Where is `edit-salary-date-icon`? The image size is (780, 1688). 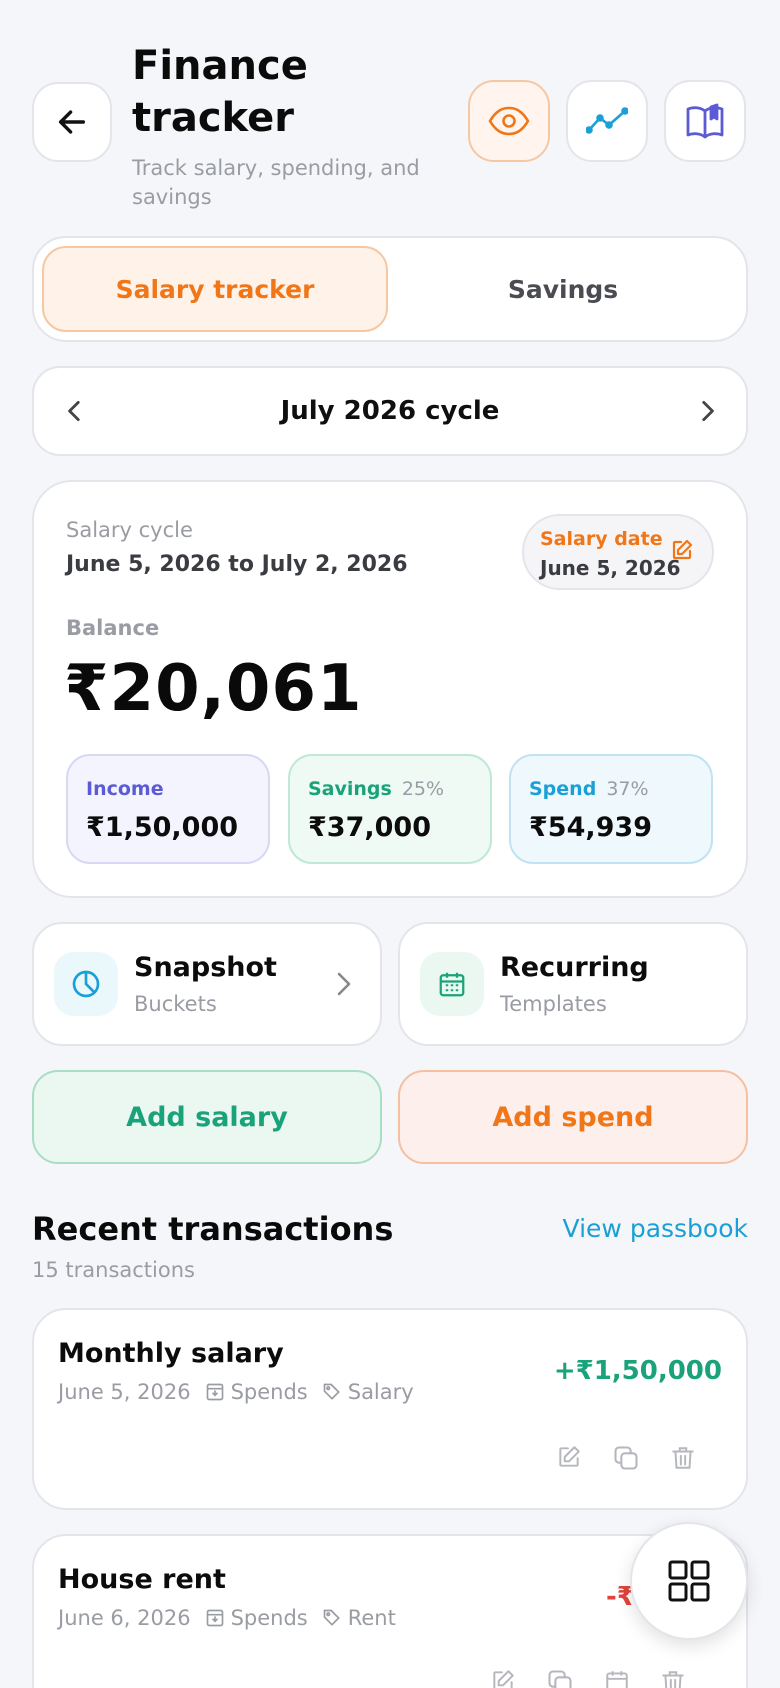 edit-salary-date-icon is located at coordinates (682, 550).